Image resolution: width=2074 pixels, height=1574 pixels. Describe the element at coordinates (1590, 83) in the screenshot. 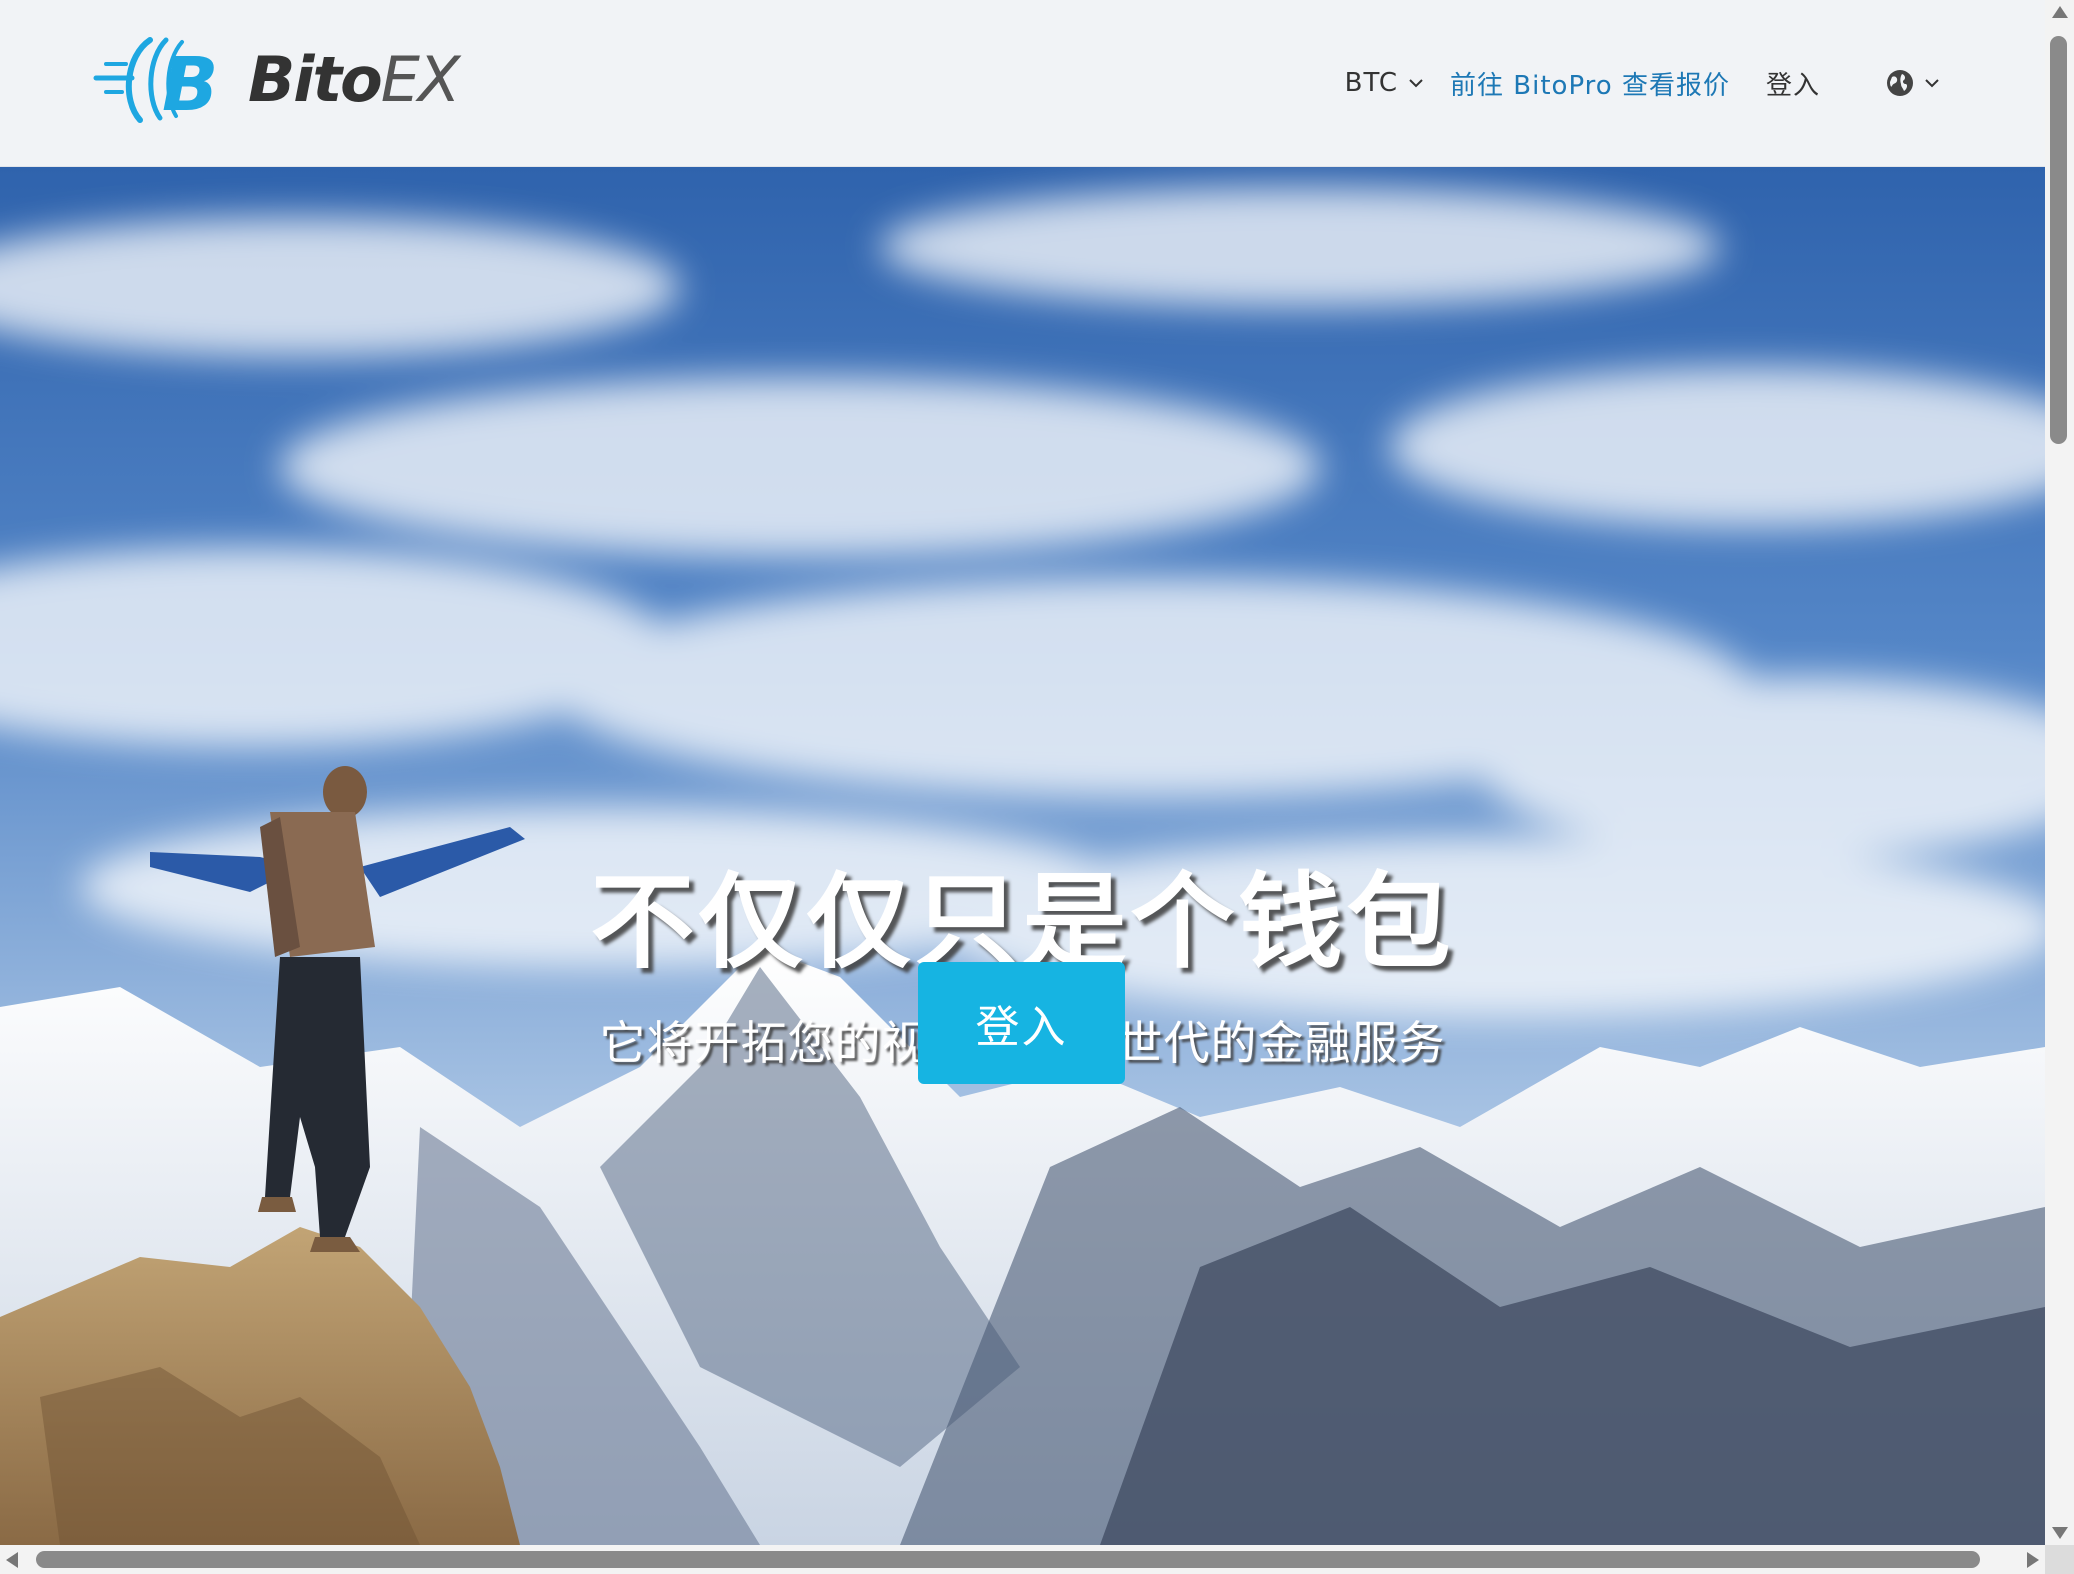

I see `bitopro-quote-link: 前往 BitoPro 查看报价` at that location.